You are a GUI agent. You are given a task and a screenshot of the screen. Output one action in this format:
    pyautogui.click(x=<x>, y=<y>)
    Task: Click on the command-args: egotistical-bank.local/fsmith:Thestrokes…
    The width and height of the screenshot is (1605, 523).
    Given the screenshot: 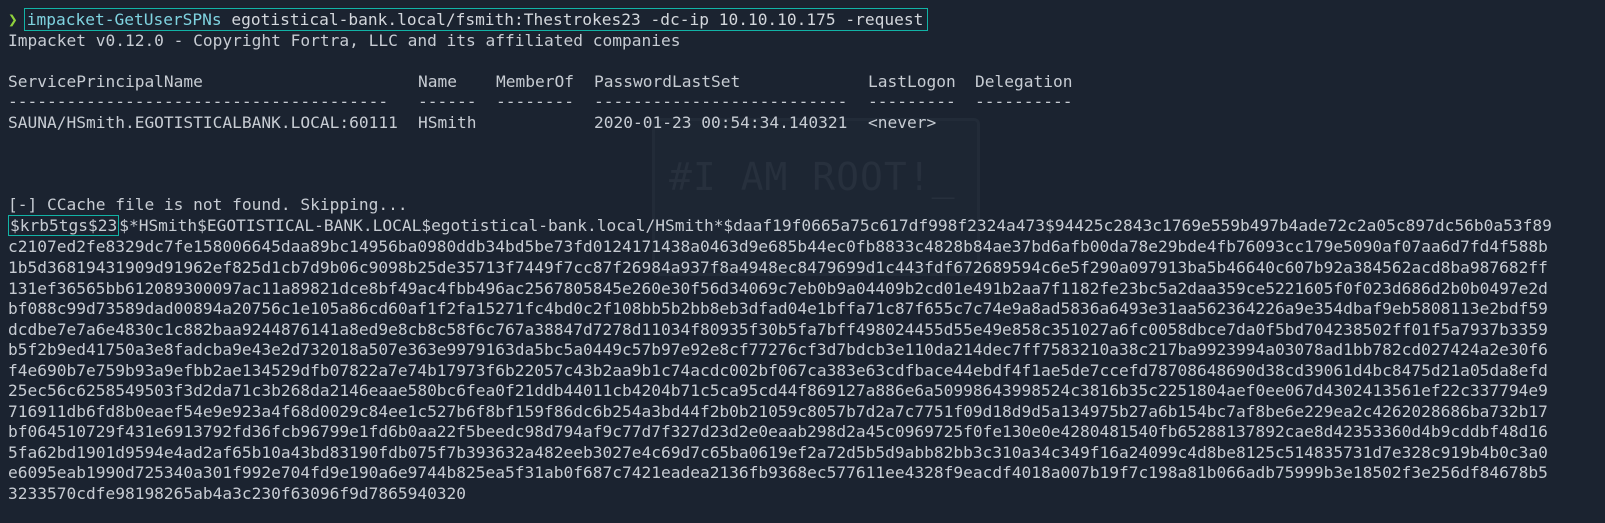 What is the action you would take?
    pyautogui.click(x=577, y=19)
    